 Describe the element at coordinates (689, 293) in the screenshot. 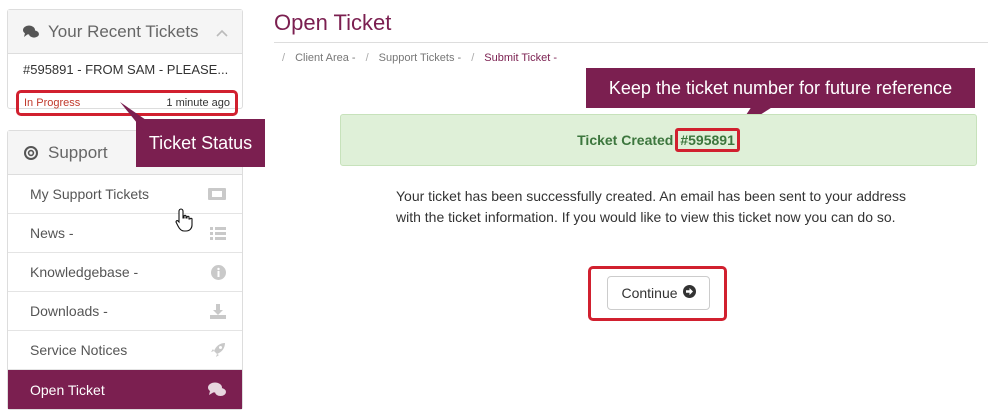

I see `arrow-circle-right-icon` at that location.